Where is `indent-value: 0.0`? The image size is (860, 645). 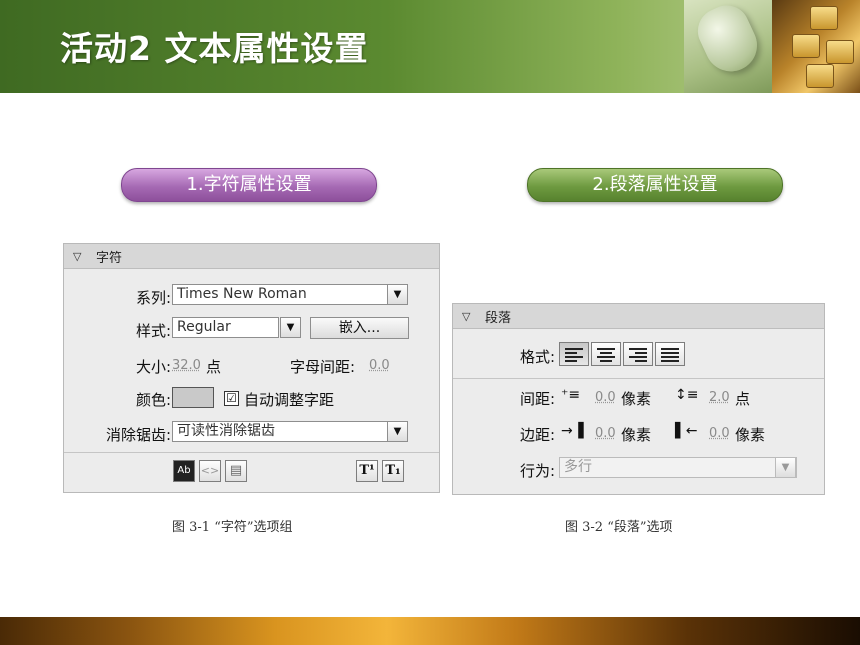 indent-value: 0.0 is located at coordinates (605, 397).